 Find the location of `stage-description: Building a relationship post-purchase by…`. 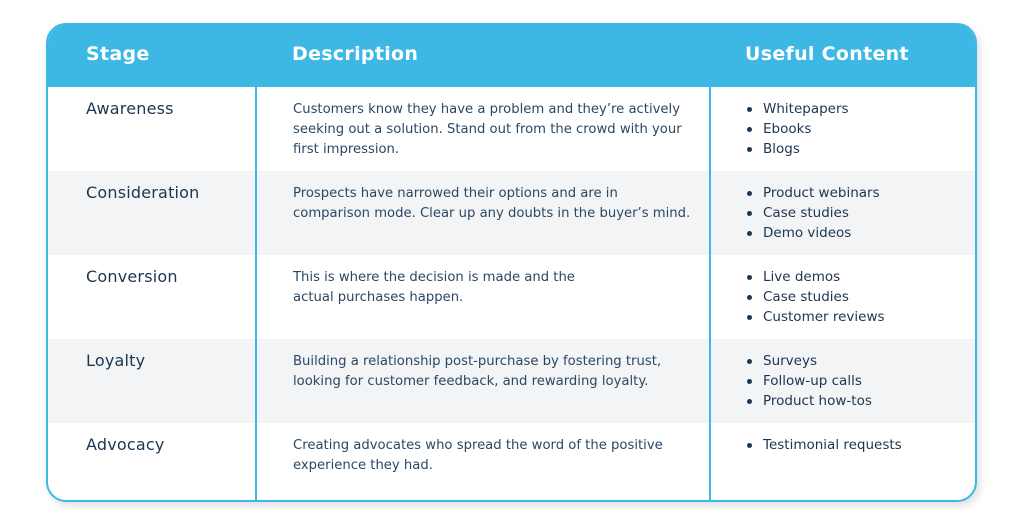

stage-description: Building a relationship post-purchase by… is located at coordinates (477, 371).